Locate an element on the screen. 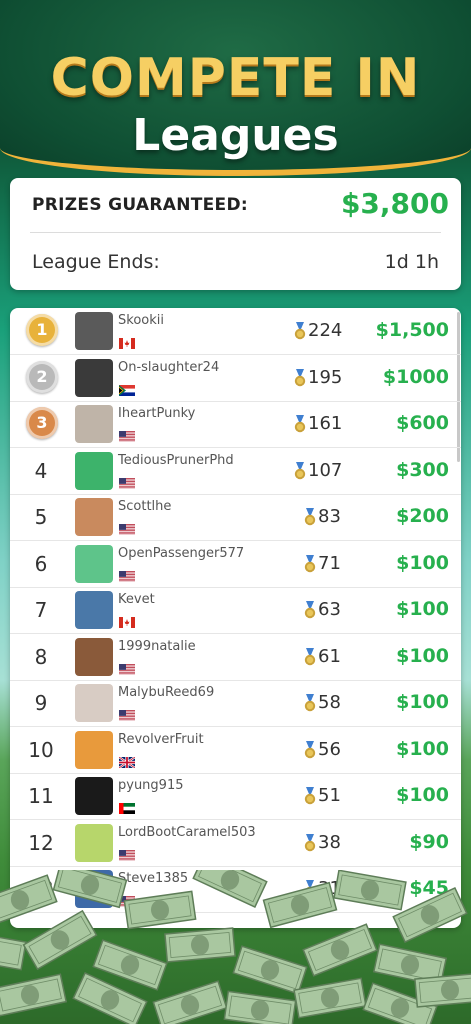  league-ends-value: 1d 1h is located at coordinates (411, 262).